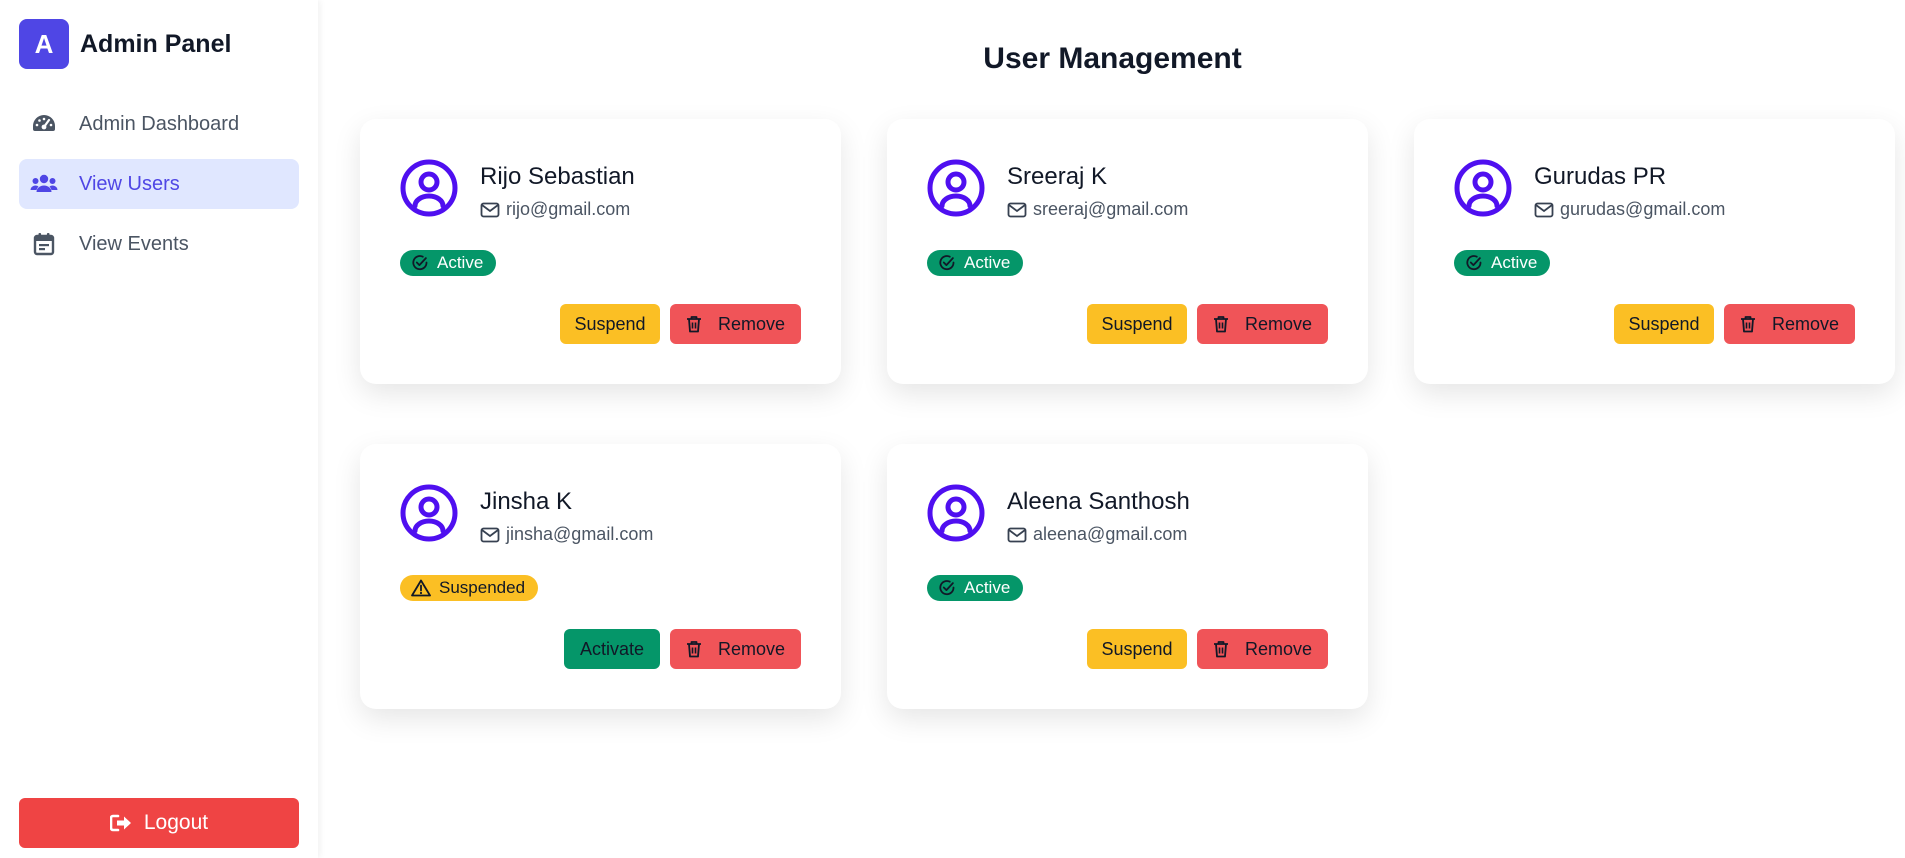 This screenshot has height=858, width=1905. What do you see at coordinates (1112, 58) in the screenshot?
I see `page-title: User Management` at bounding box center [1112, 58].